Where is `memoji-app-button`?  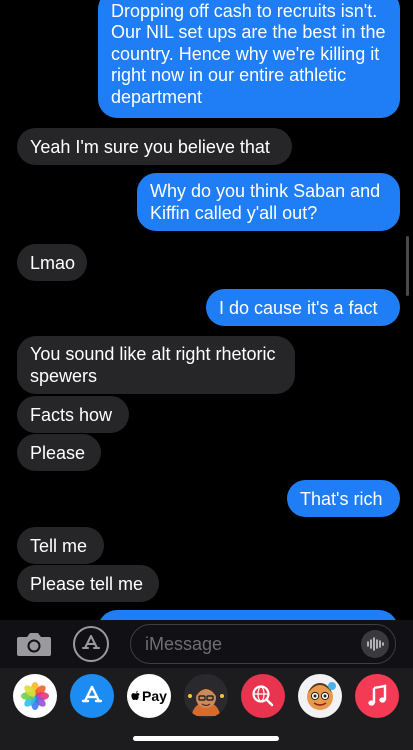 memoji-app-button is located at coordinates (206, 696).